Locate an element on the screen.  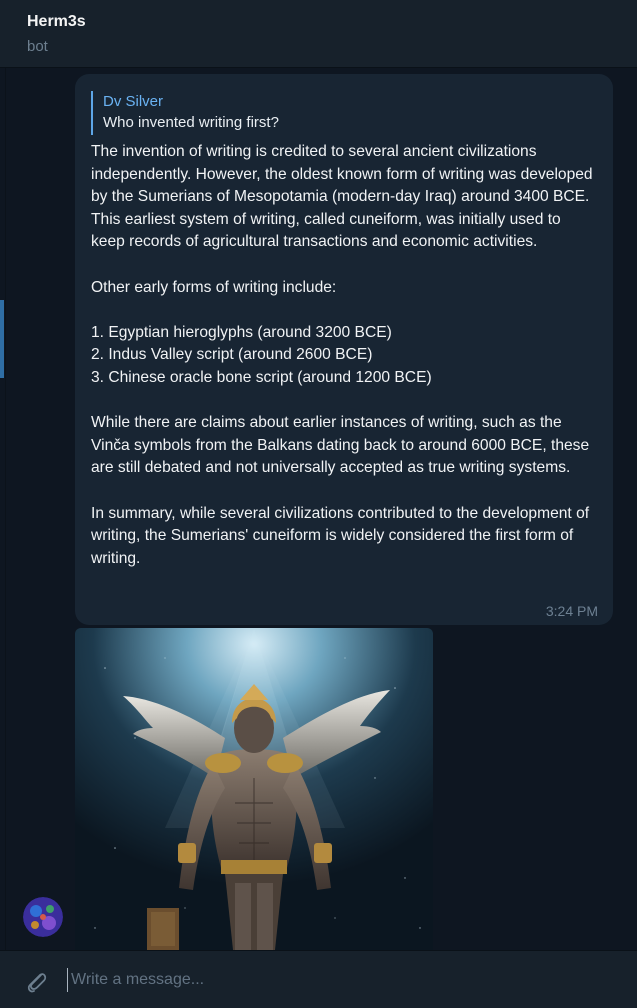
paperclip-icon is located at coordinates (37, 983).